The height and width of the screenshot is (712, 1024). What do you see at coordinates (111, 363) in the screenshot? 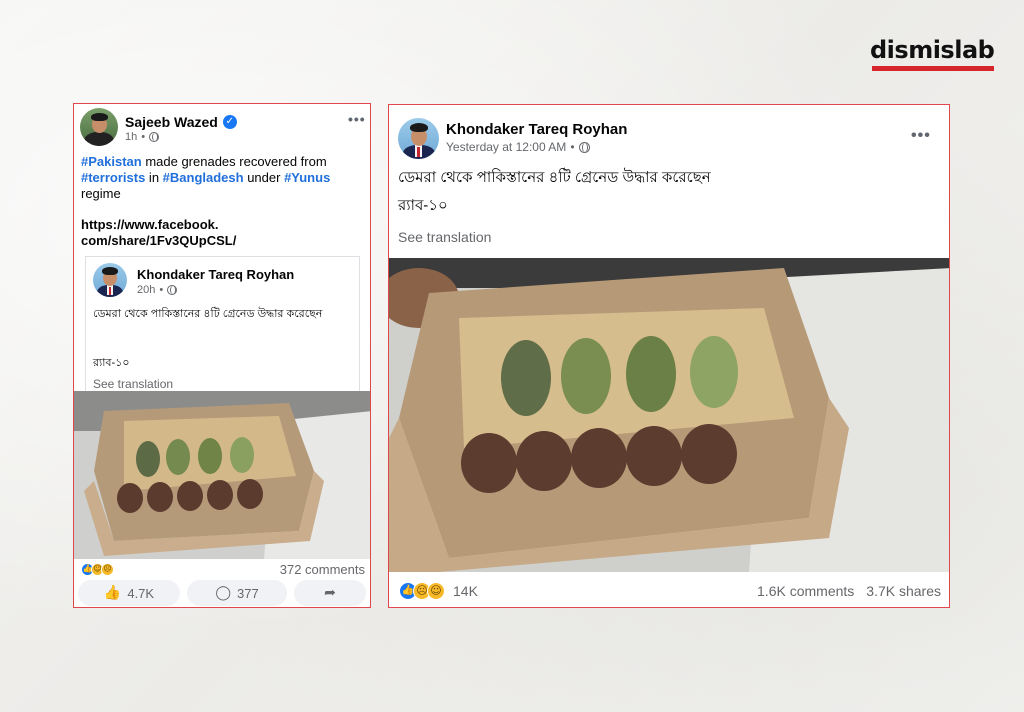
I see `shared-text-line2: র‍্যাব-১০` at bounding box center [111, 363].